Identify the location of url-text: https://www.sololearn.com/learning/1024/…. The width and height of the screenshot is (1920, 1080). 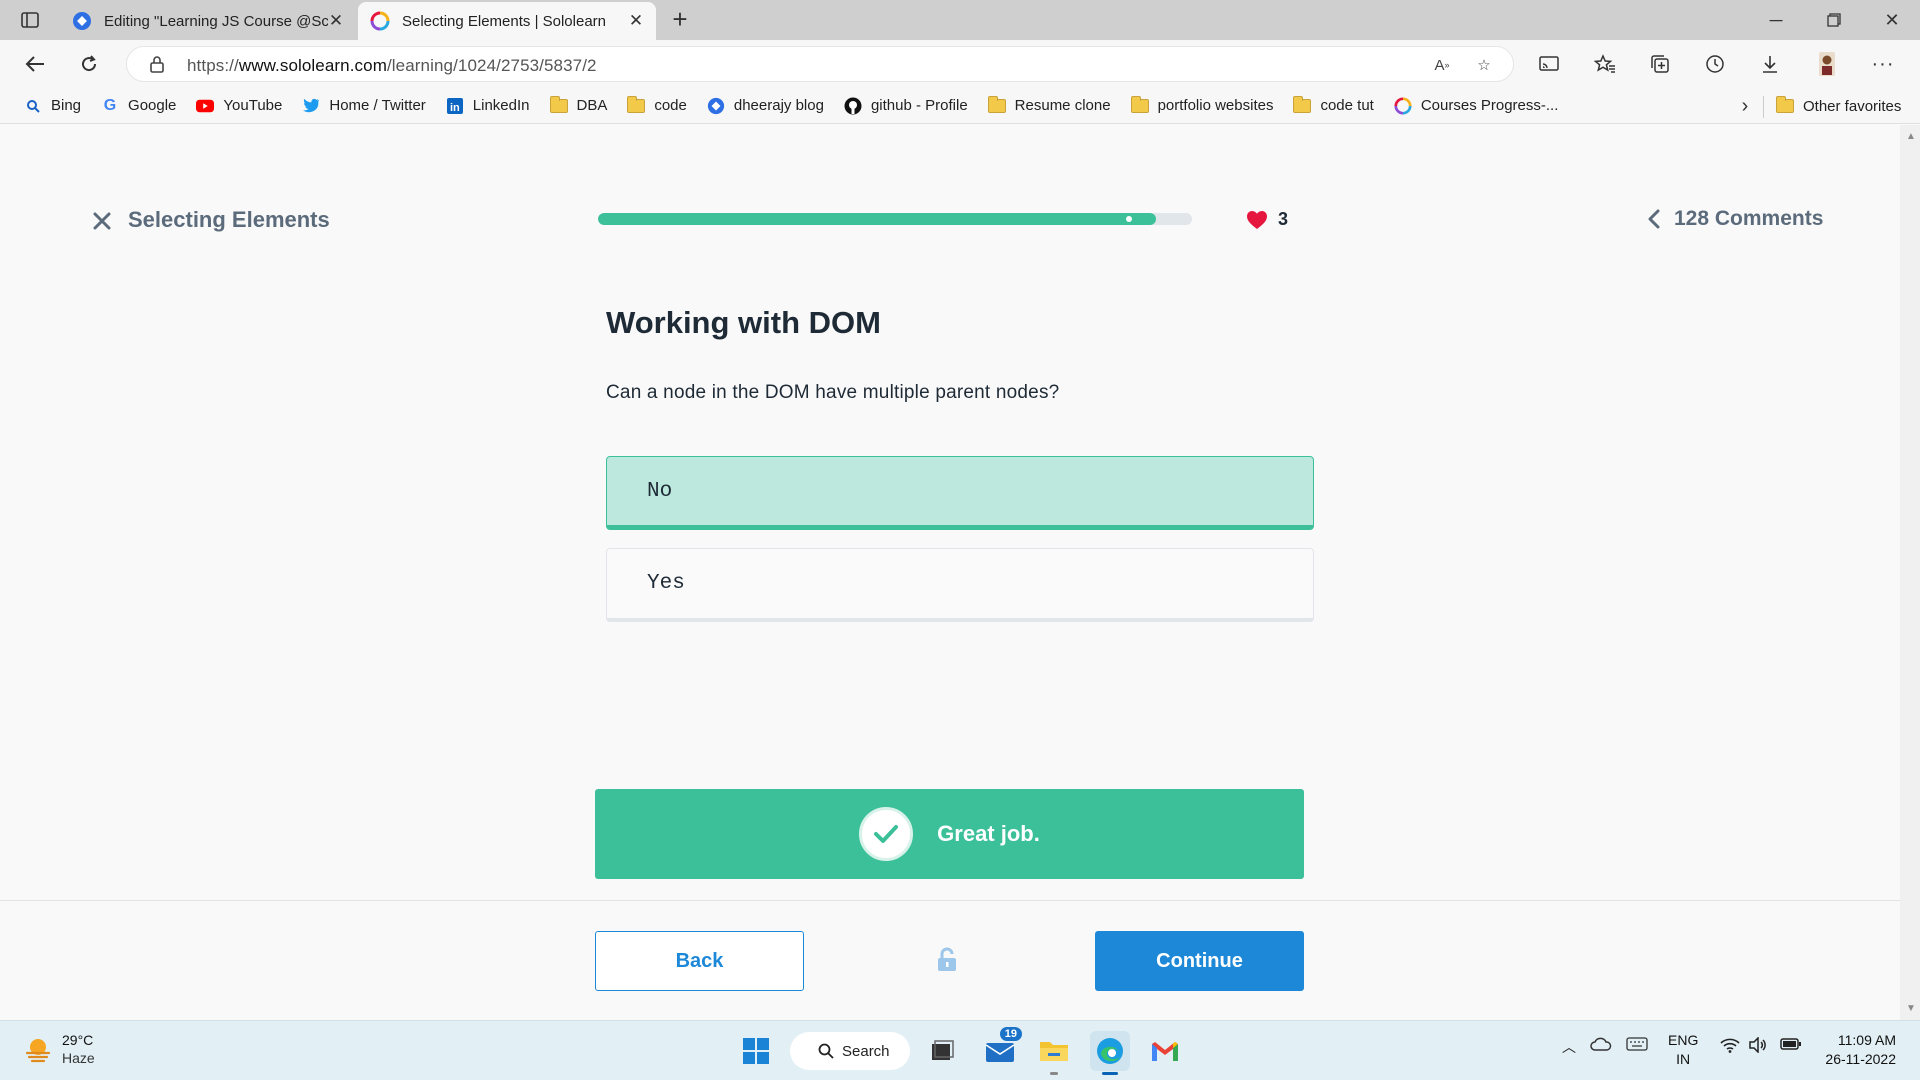
(392, 66).